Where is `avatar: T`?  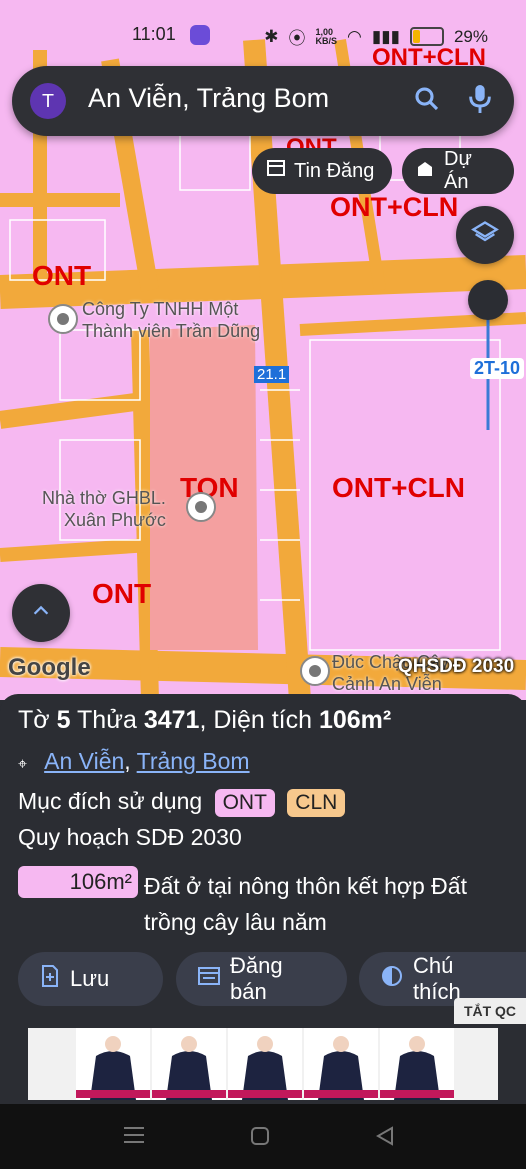
avatar: T is located at coordinates (48, 101).